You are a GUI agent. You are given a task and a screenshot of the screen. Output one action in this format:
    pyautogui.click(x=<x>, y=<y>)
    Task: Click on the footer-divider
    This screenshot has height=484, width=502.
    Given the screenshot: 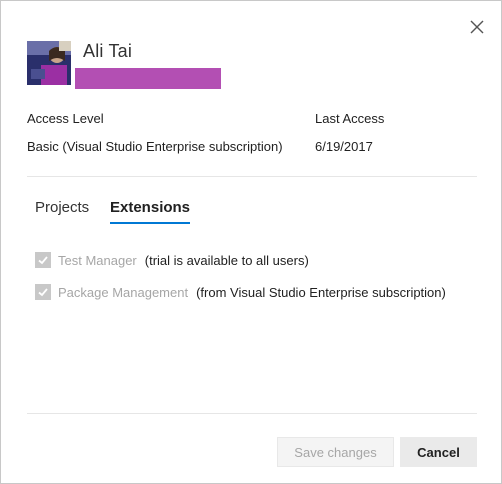 What is the action you would take?
    pyautogui.click(x=252, y=413)
    